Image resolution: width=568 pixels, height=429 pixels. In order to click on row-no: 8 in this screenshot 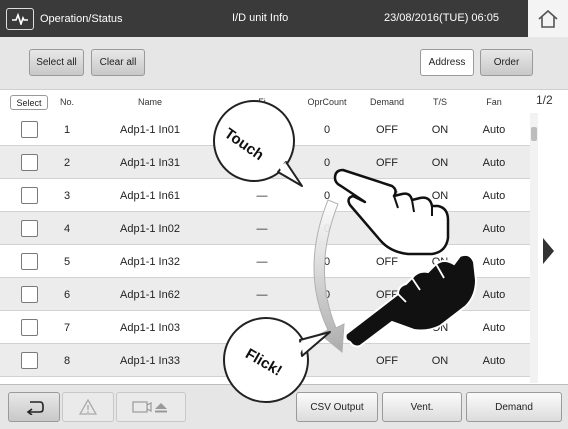, I will do `click(67, 360)`.